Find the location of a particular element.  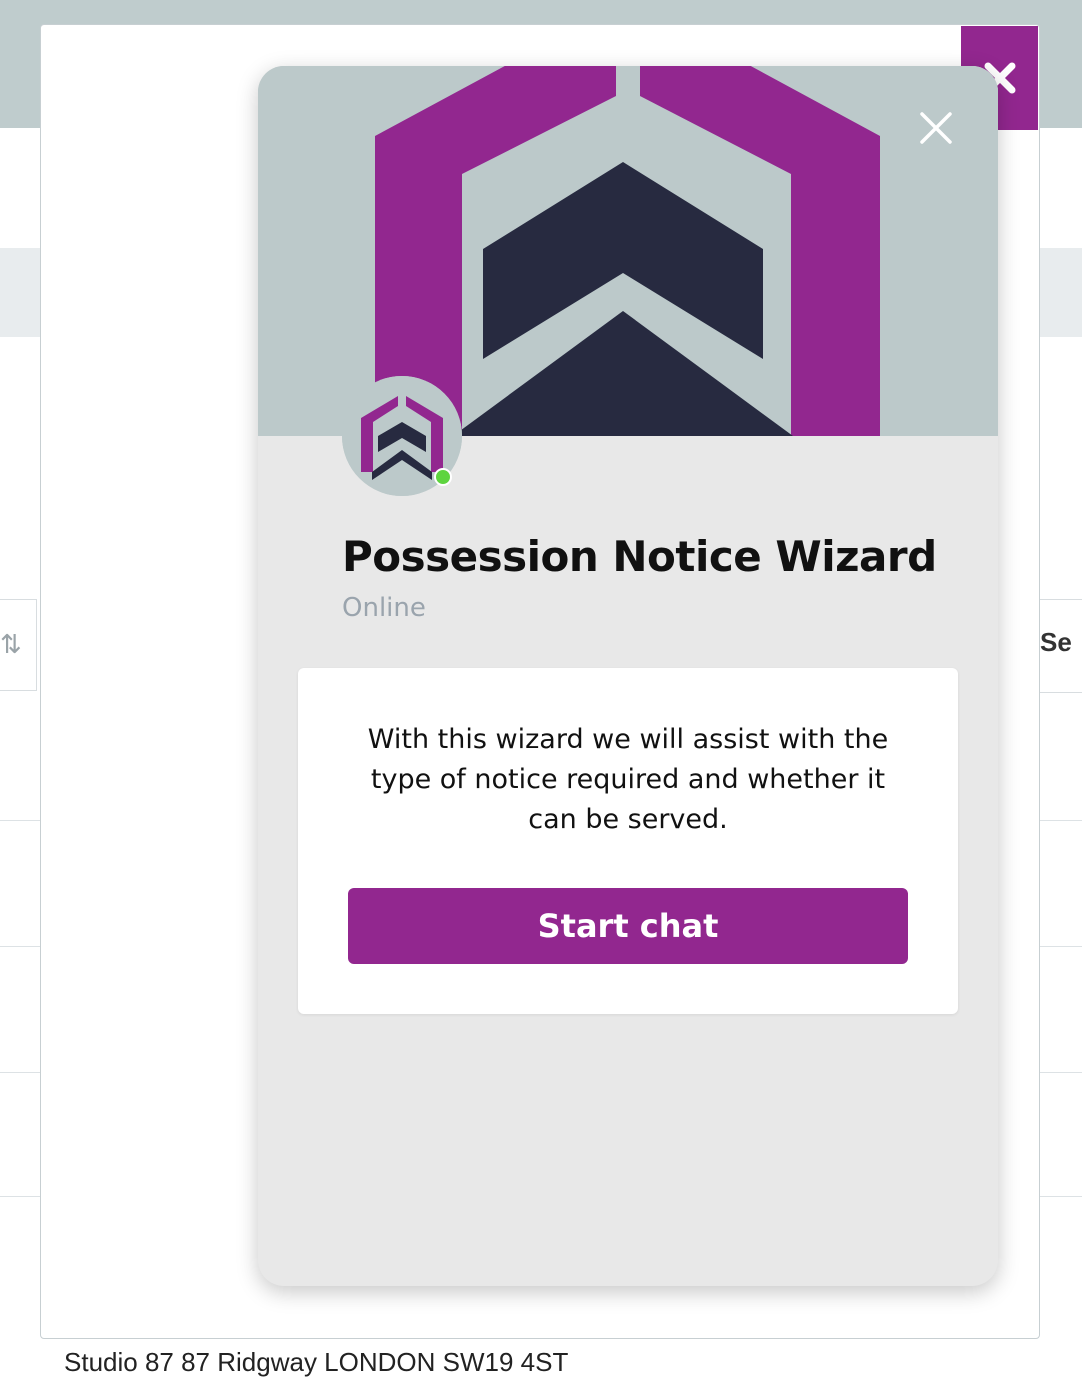

background-column-header: Se is located at coordinates (1056, 642).